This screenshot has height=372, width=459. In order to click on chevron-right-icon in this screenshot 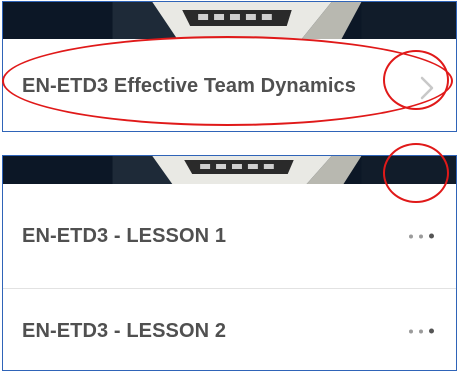, I will do `click(427, 88)`.